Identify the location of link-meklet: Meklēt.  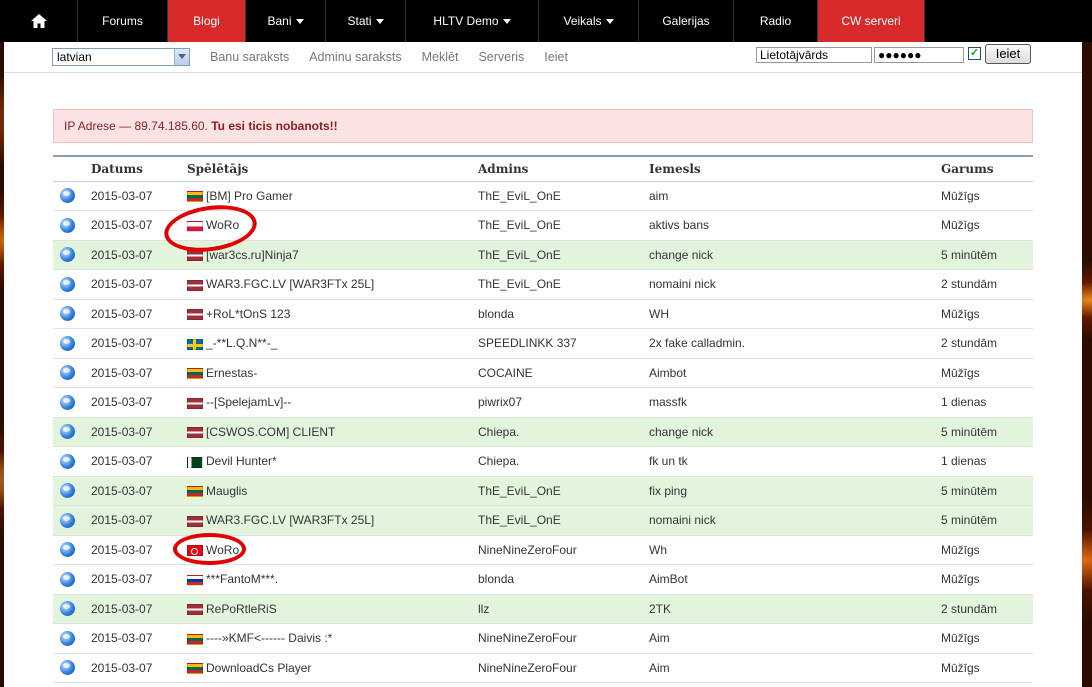
(440, 57).